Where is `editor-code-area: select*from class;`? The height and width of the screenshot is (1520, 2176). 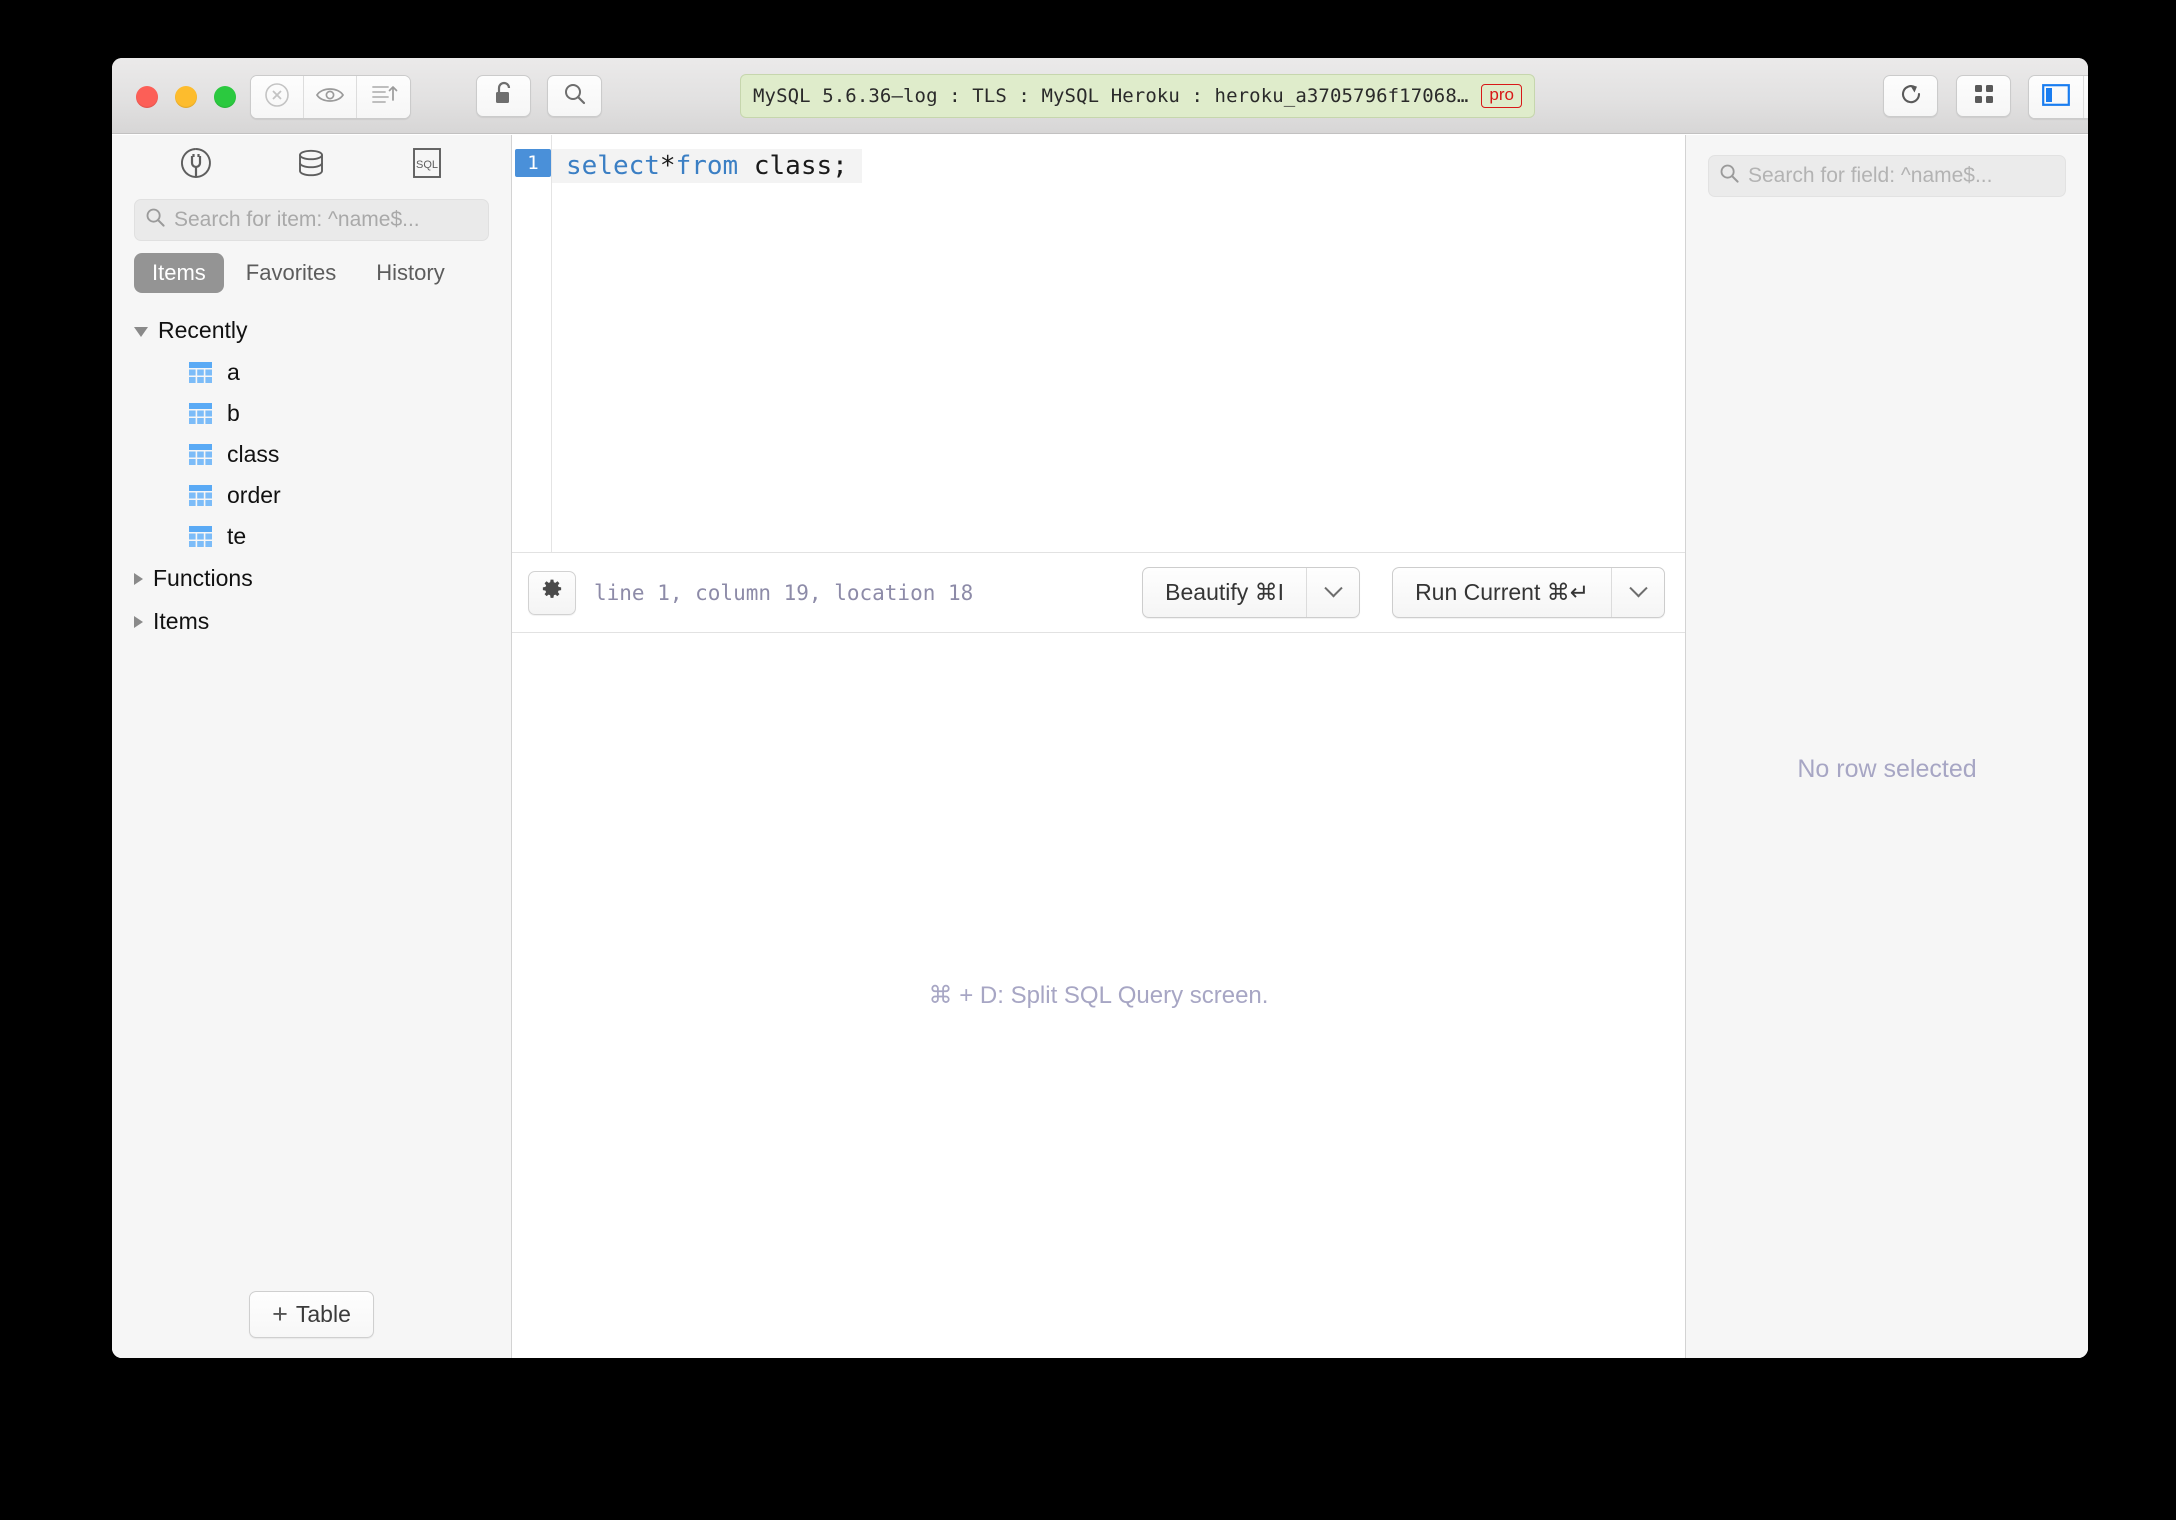 editor-code-area: select*from class; is located at coordinates (1118, 343).